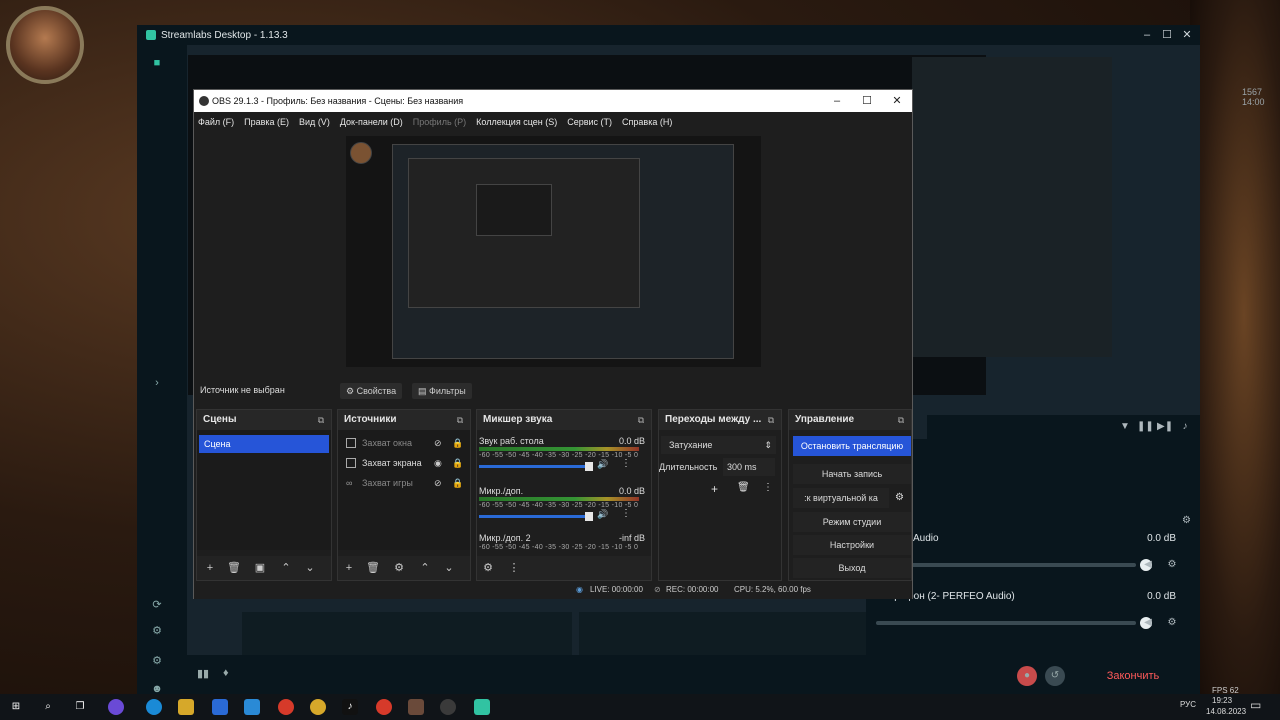 The image size is (1280, 720). What do you see at coordinates (516, 122) in the screenshot?
I see `menu-scene-collection: Коллекция сцен (S)` at bounding box center [516, 122].